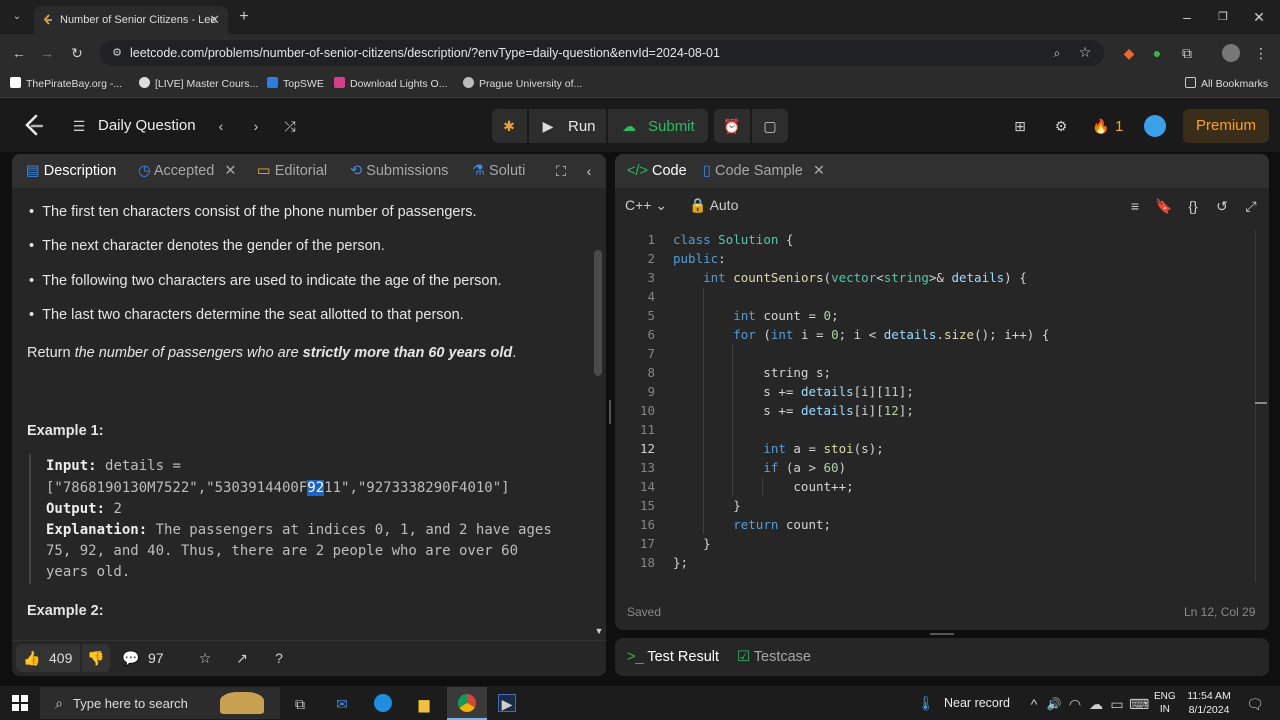  I want to click on minimize-icon: –, so click(1187, 17).